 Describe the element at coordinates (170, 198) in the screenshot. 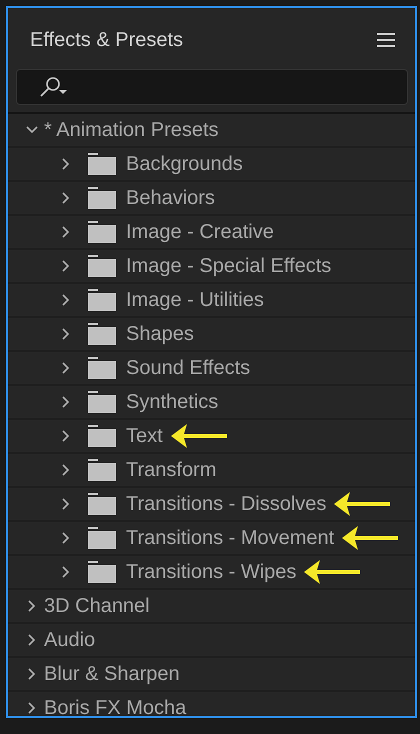

I see `folder-label: Behaviors` at that location.